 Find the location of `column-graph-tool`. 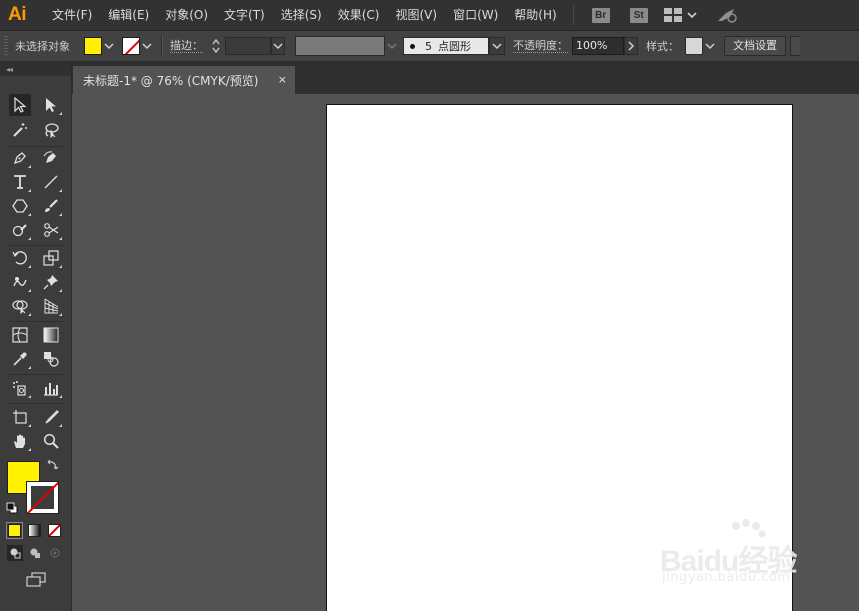

column-graph-tool is located at coordinates (51, 388).